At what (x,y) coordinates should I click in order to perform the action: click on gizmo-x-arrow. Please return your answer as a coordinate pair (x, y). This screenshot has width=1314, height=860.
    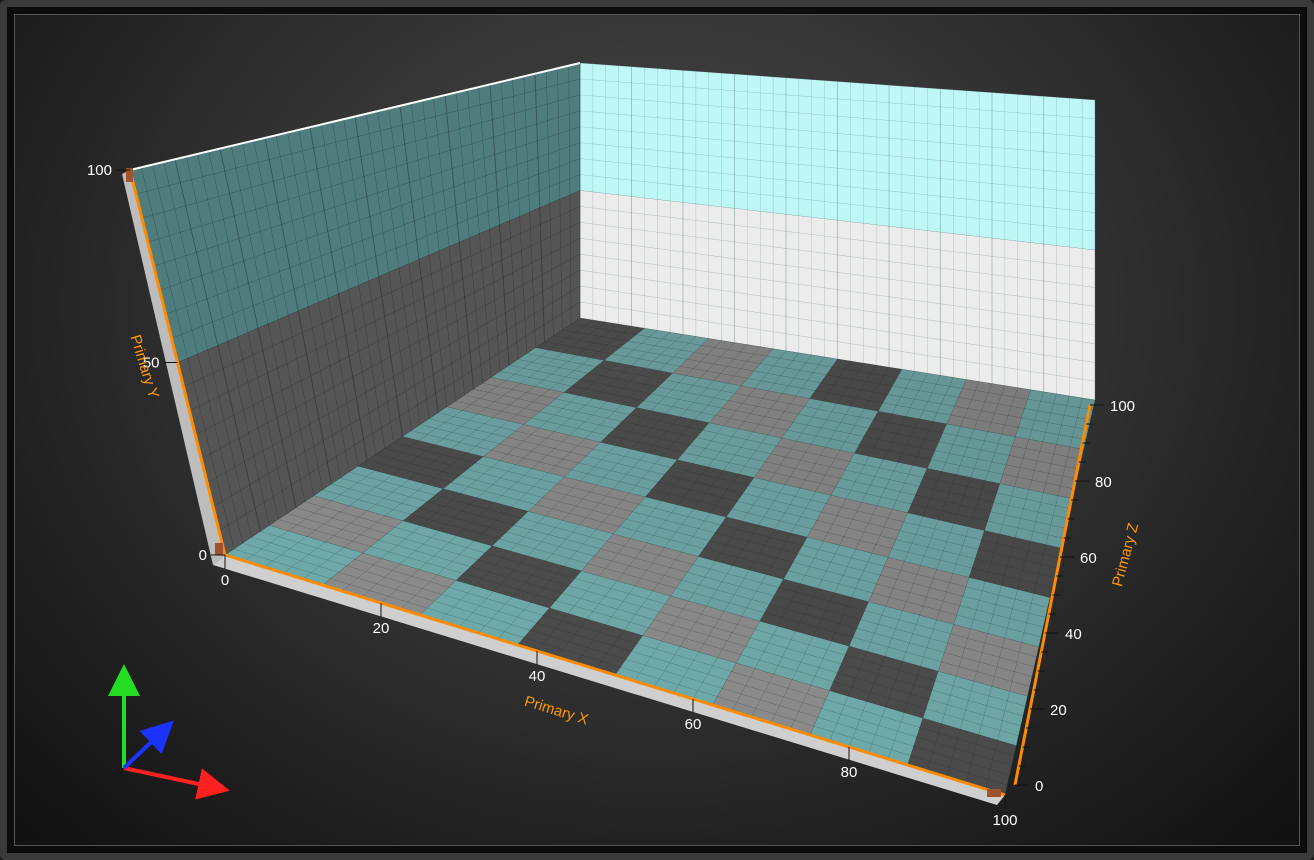
    Looking at the image, I should click on (176, 783).